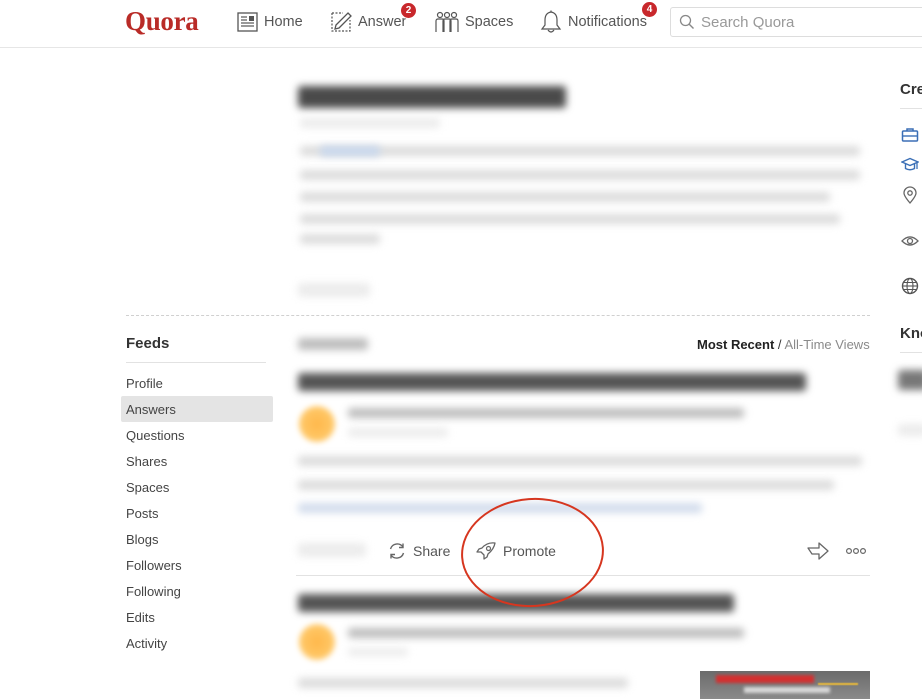 This screenshot has height=699, width=922. I want to click on profile-tagline-blurred, so click(370, 123).